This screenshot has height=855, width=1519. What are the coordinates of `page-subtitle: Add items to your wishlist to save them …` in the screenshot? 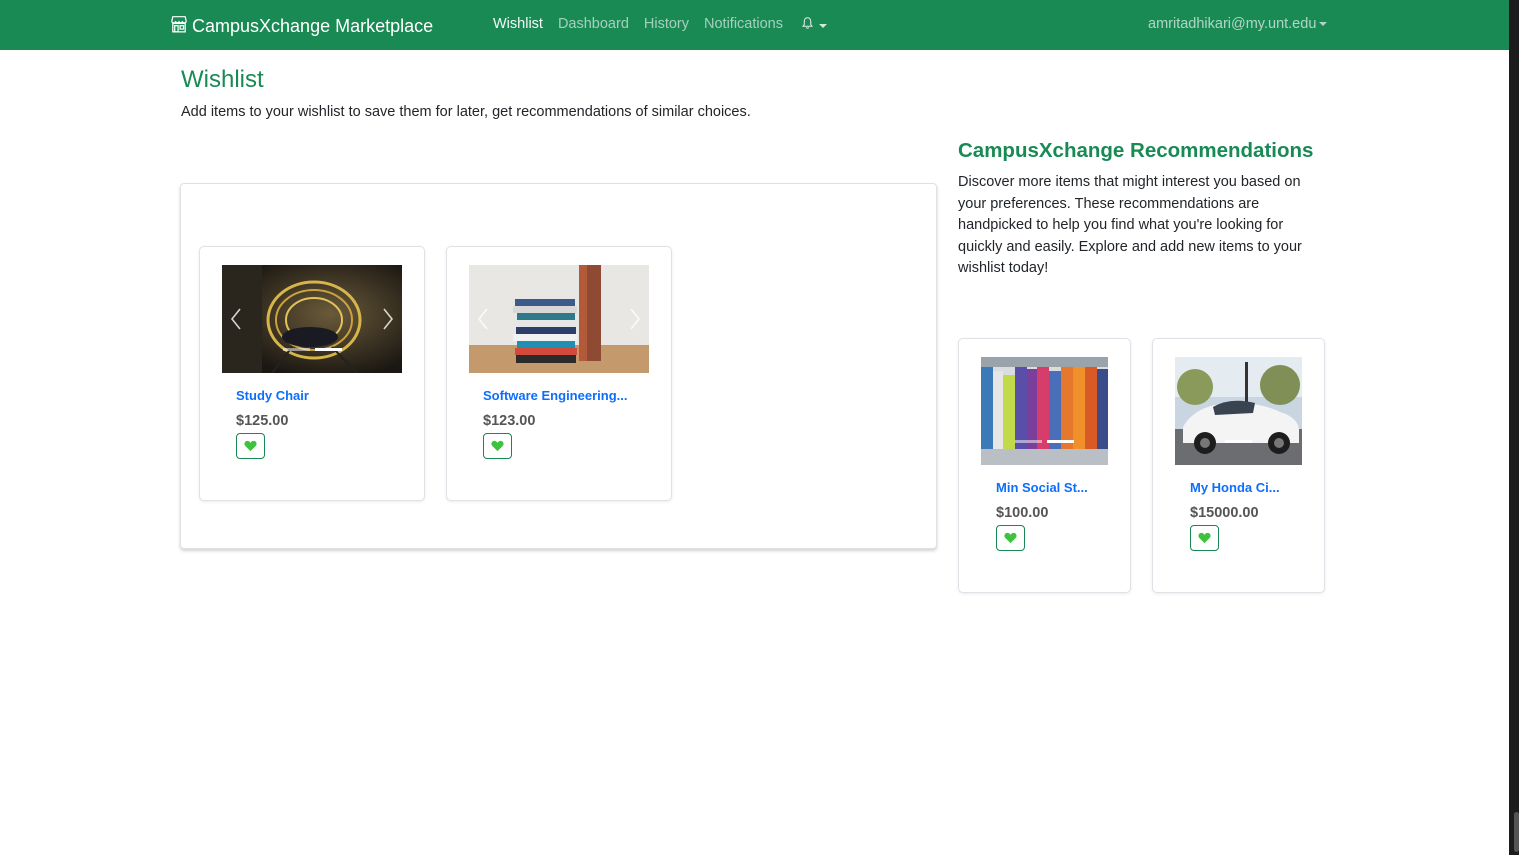 It's located at (466, 112).